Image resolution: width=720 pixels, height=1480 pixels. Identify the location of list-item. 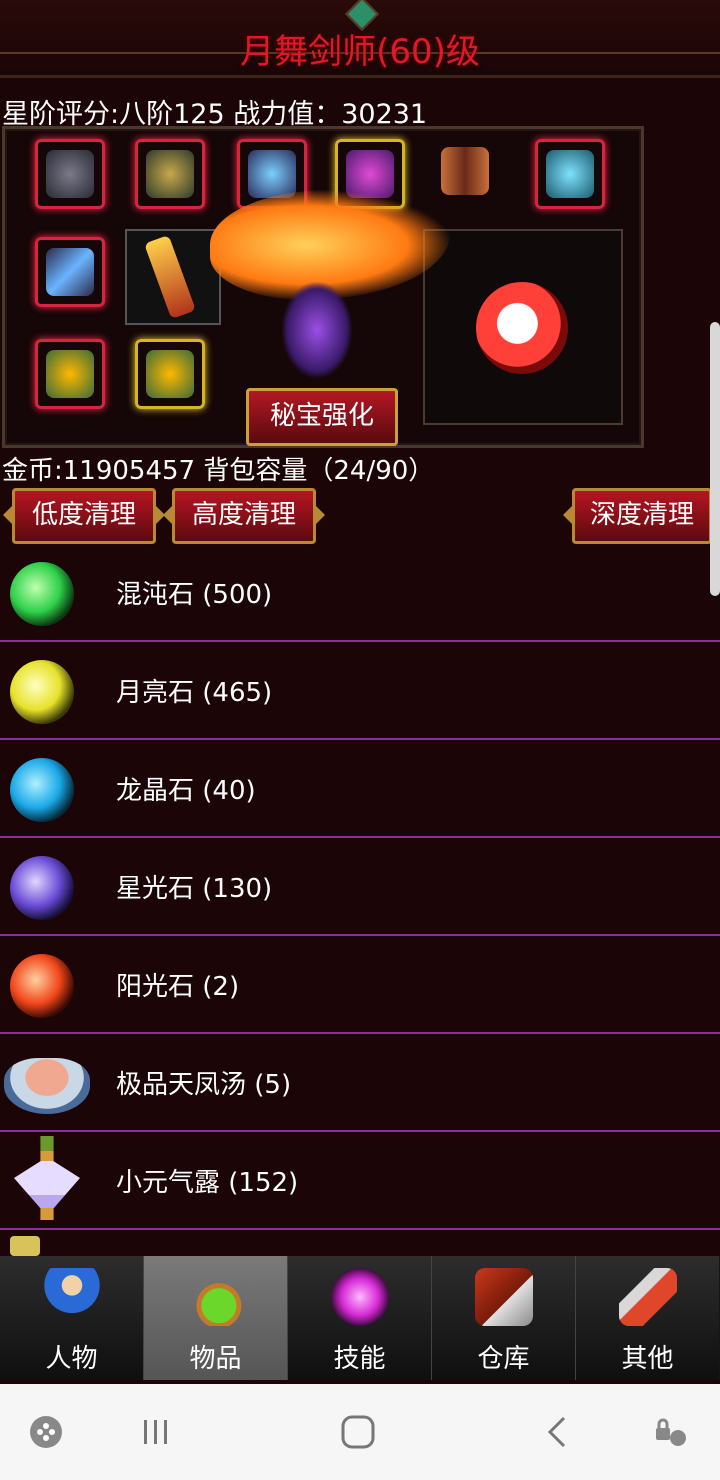
(360, 1243).